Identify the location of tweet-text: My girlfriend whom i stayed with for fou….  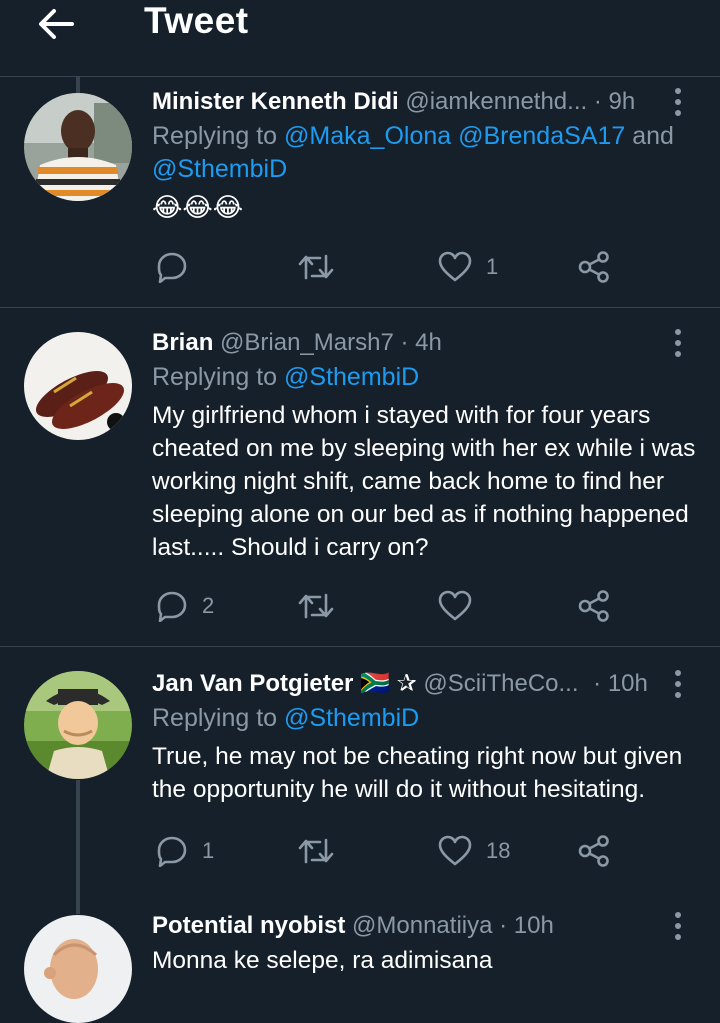
(424, 481).